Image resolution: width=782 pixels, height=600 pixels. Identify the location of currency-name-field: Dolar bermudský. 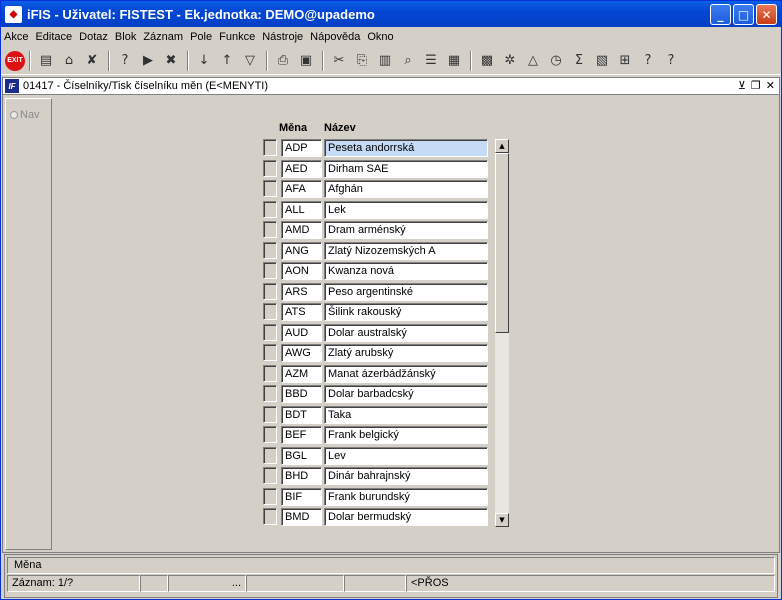
(406, 517).